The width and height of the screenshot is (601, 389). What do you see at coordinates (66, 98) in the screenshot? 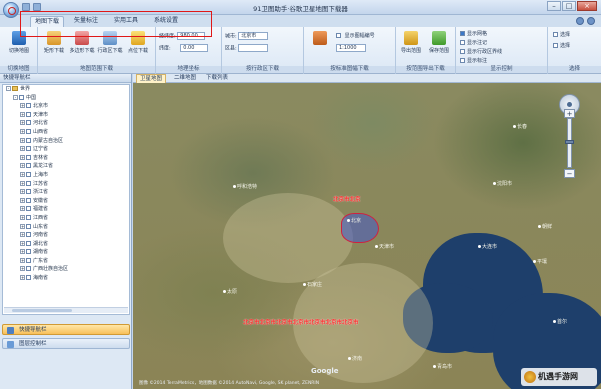
I see `tree-node-china: - 中国` at bounding box center [66, 98].